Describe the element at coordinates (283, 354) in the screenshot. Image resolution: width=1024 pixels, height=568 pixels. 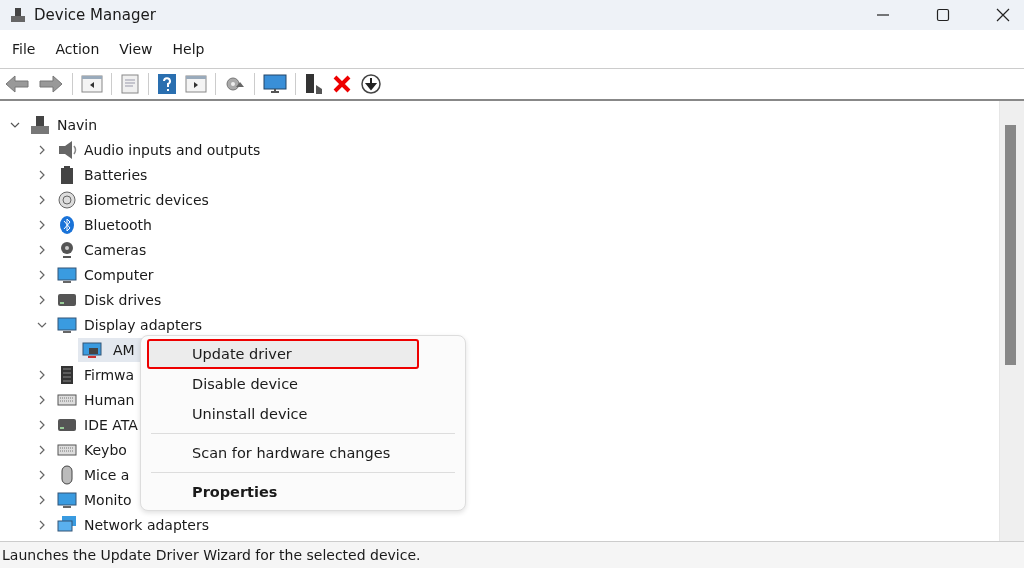
I see `menu-item: Update driver` at that location.